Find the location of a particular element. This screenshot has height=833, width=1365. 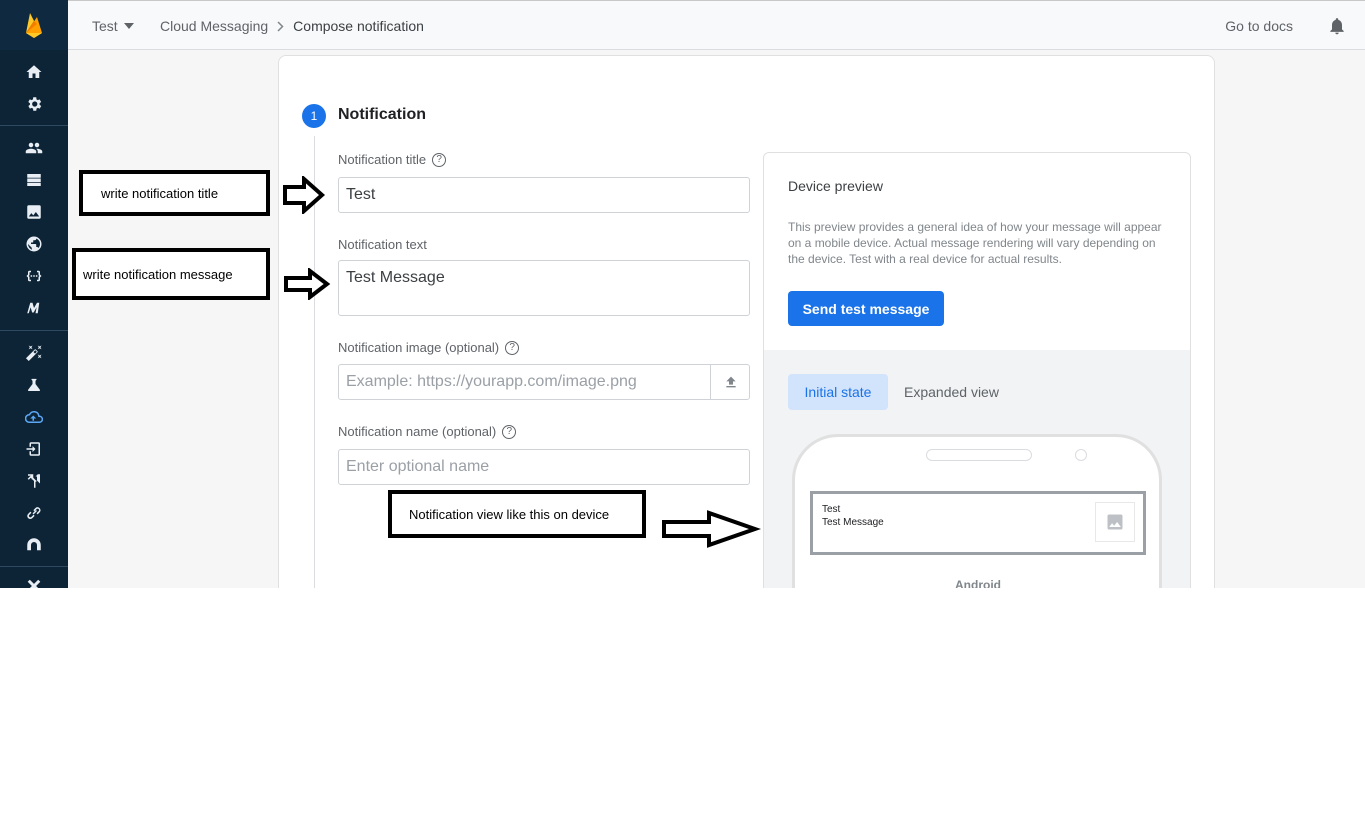

notification-title-label-text: Notification title is located at coordinates (382, 159).